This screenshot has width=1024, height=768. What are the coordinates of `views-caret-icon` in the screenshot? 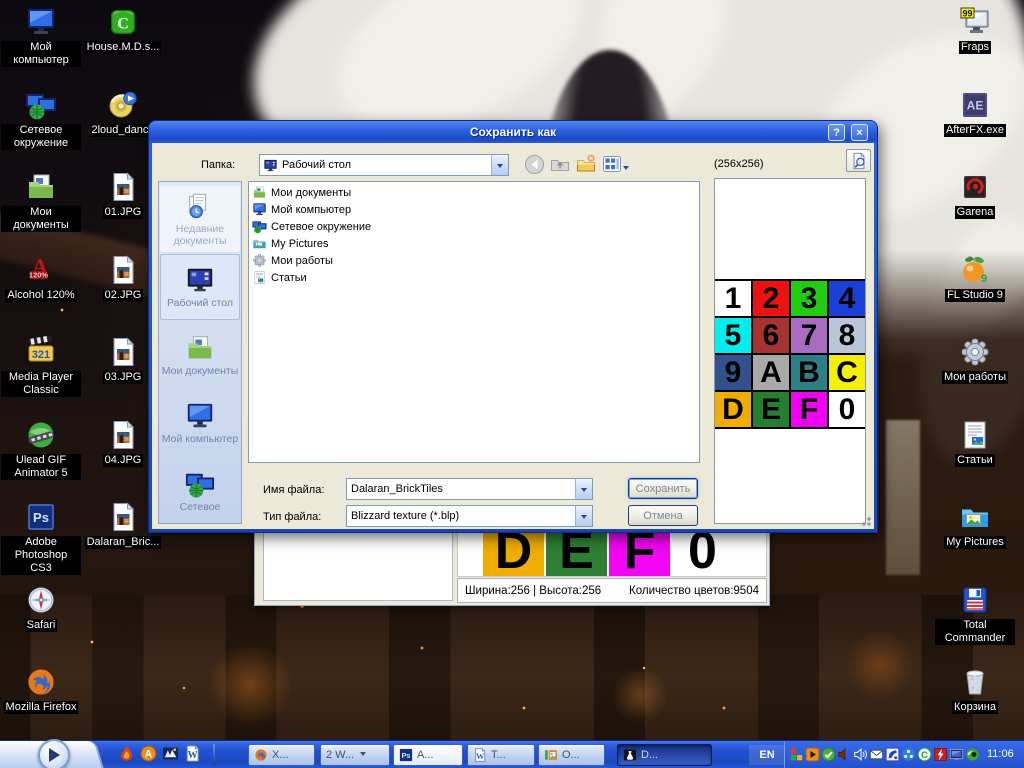 It's located at (626, 169).